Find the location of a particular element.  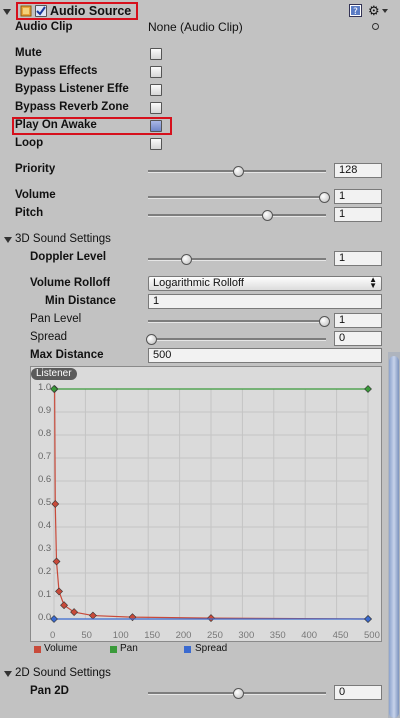

object-picker-icon is located at coordinates (375, 26).